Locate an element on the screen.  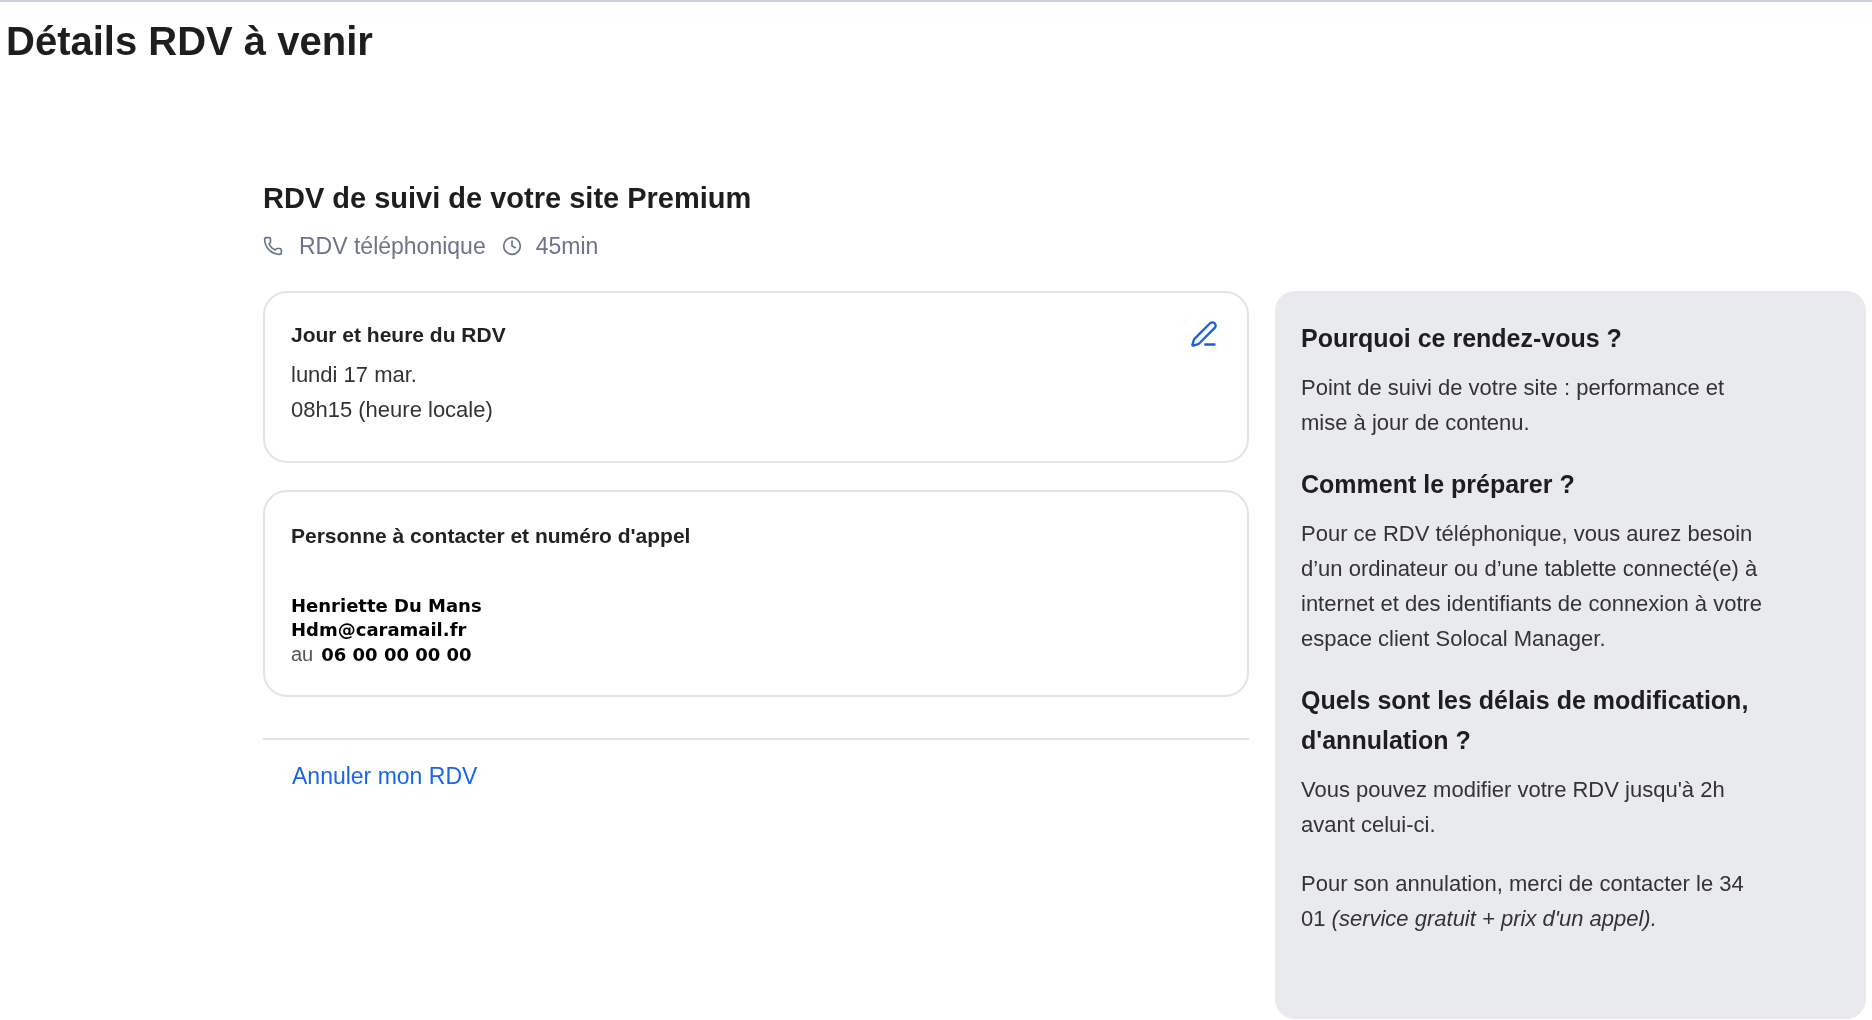
info-paragraph: Pour son annulation, merci de contacter le 34 01 (service gratuit + prix d'un appel). is located at coordinates (1523, 901).